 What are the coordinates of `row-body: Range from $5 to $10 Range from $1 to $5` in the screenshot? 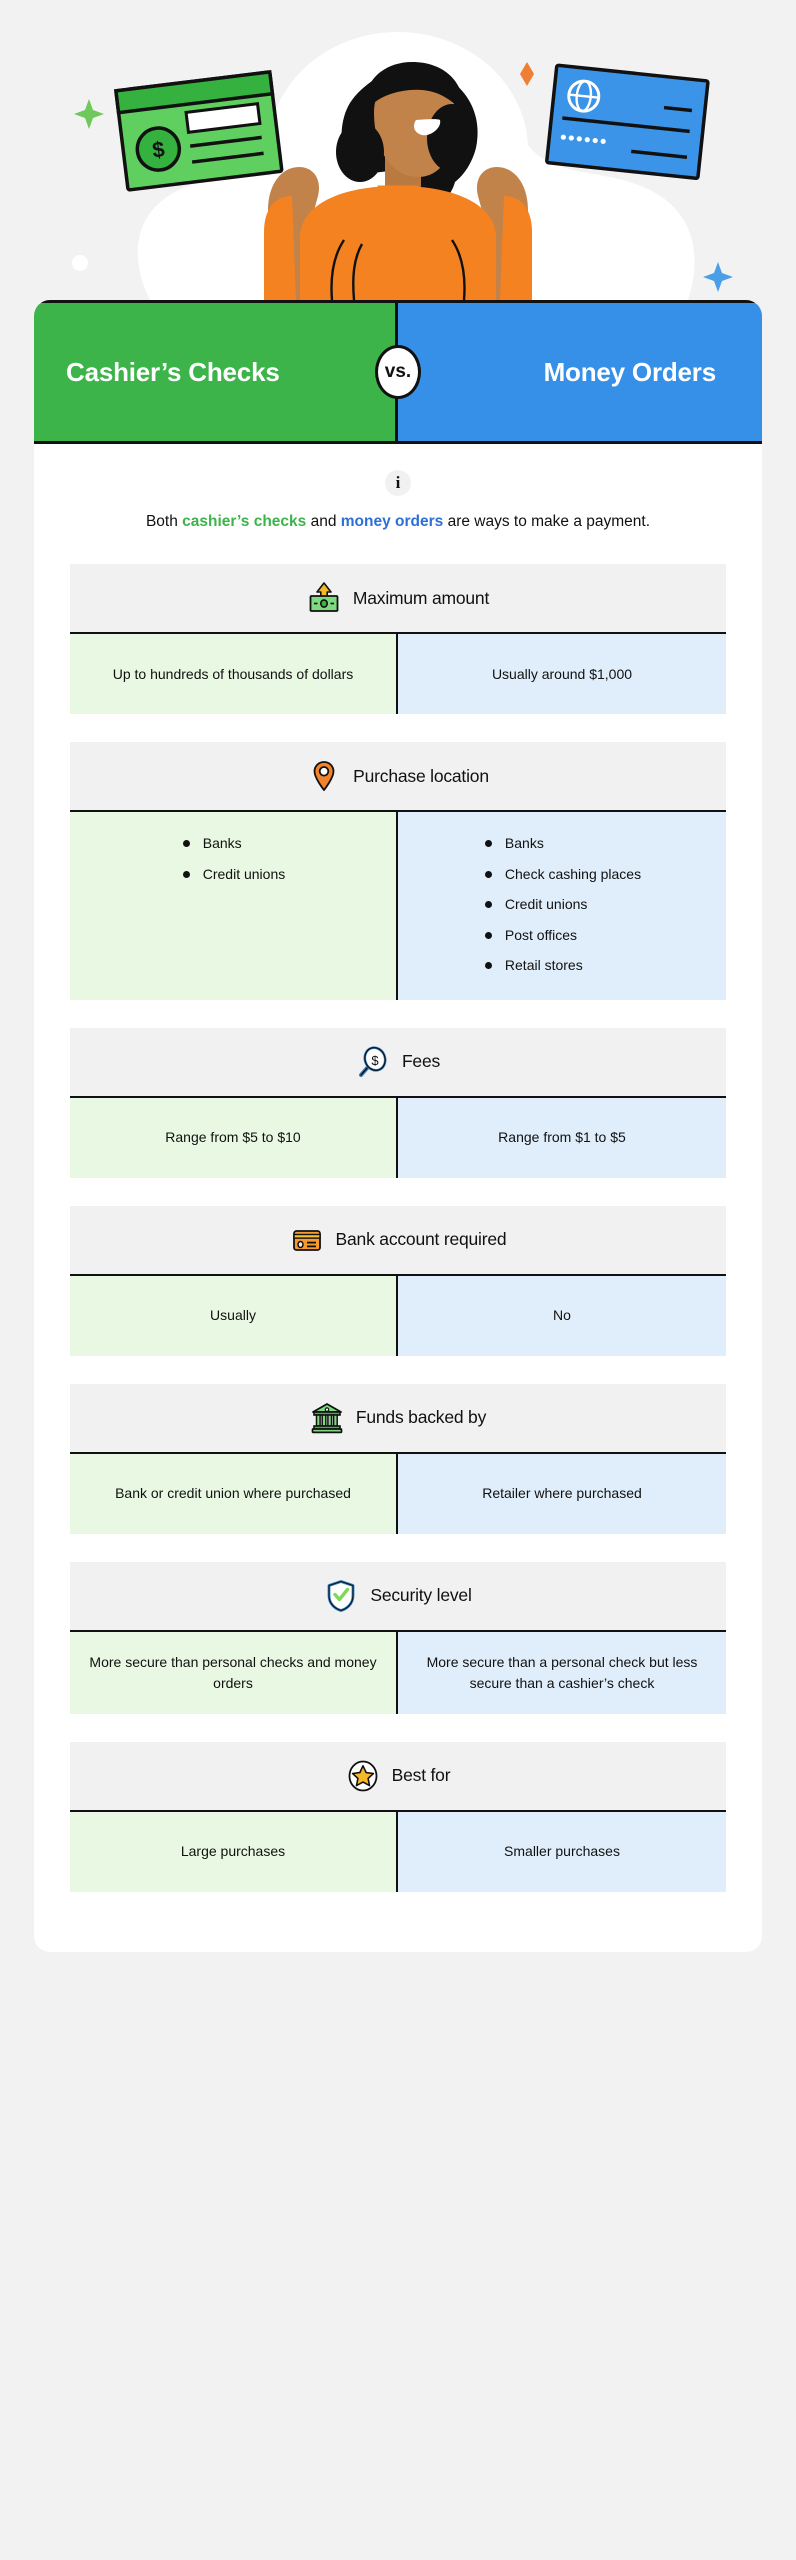 It's located at (398, 1137).